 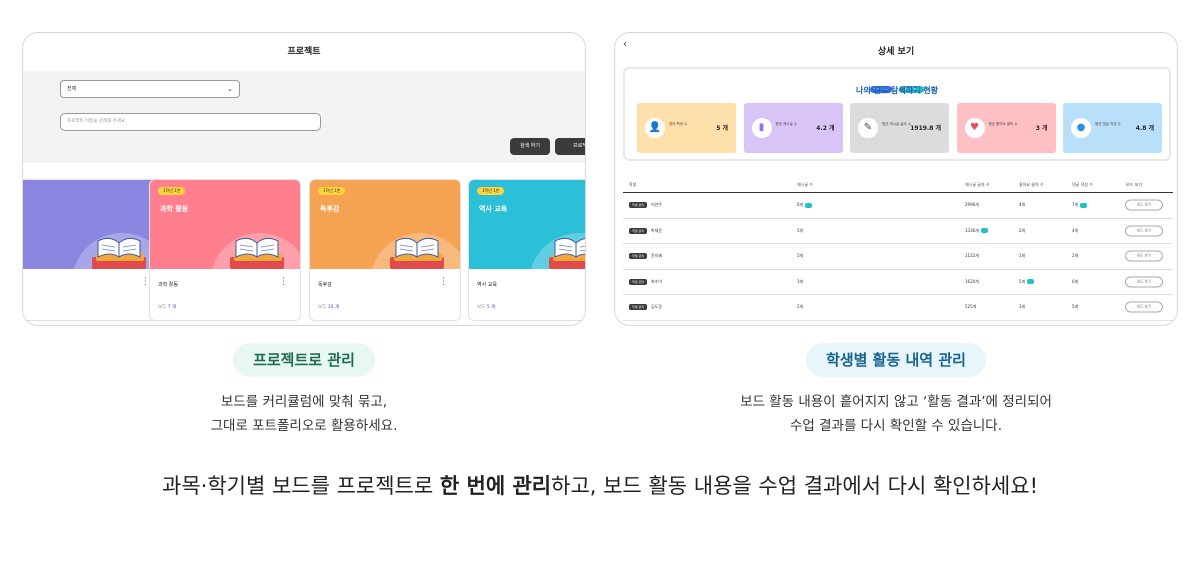 What do you see at coordinates (570, 146) in the screenshot?
I see `project-button: 프로젝` at bounding box center [570, 146].